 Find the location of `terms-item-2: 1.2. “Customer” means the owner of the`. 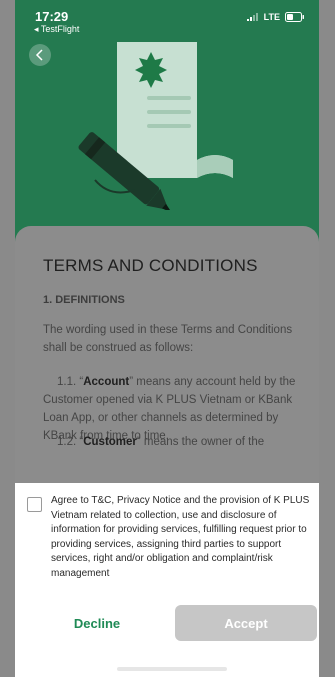

terms-item-2: 1.2. “Customer” means the owner of the is located at coordinates (174, 442).